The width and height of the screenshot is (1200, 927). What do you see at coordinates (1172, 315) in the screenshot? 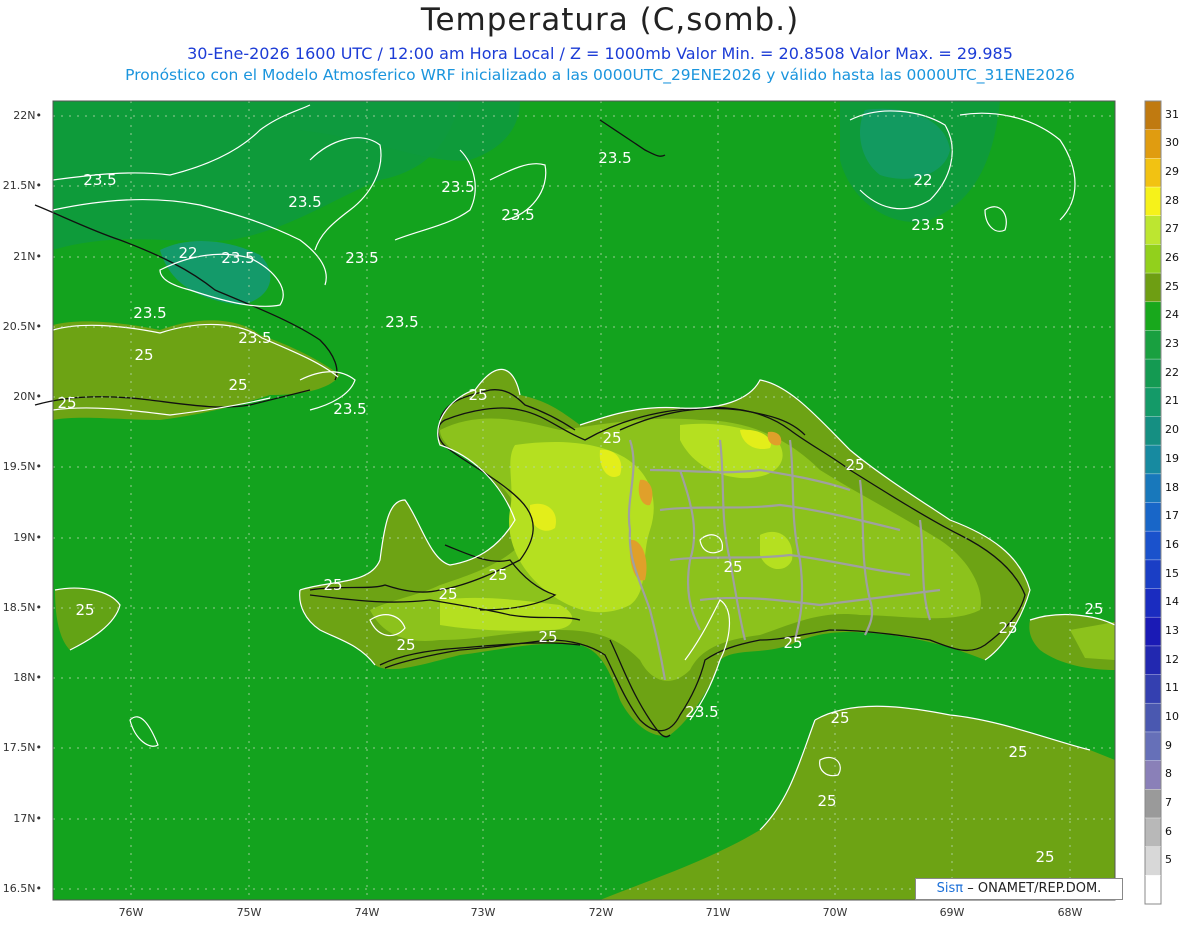
I see `colorbar-tick-label: 24` at bounding box center [1172, 315].